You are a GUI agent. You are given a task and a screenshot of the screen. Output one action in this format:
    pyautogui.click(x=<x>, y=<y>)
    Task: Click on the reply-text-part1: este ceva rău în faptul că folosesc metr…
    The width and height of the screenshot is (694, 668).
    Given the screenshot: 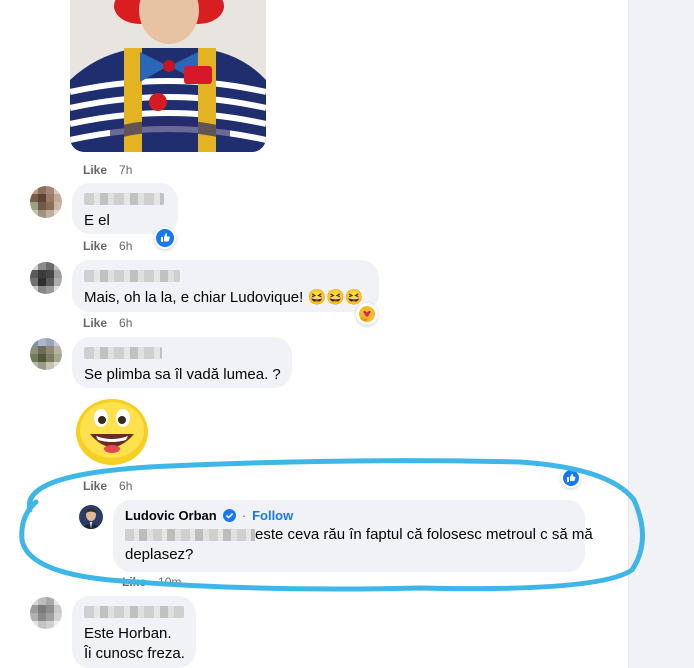 What is the action you would take?
    pyautogui.click(x=424, y=534)
    